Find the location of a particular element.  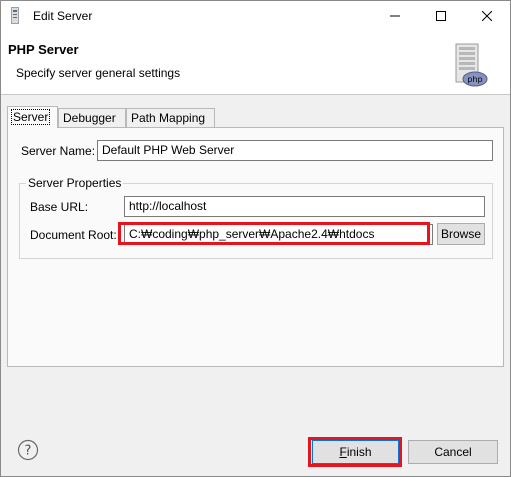

server-name-label: Server Name: is located at coordinates (58, 151).